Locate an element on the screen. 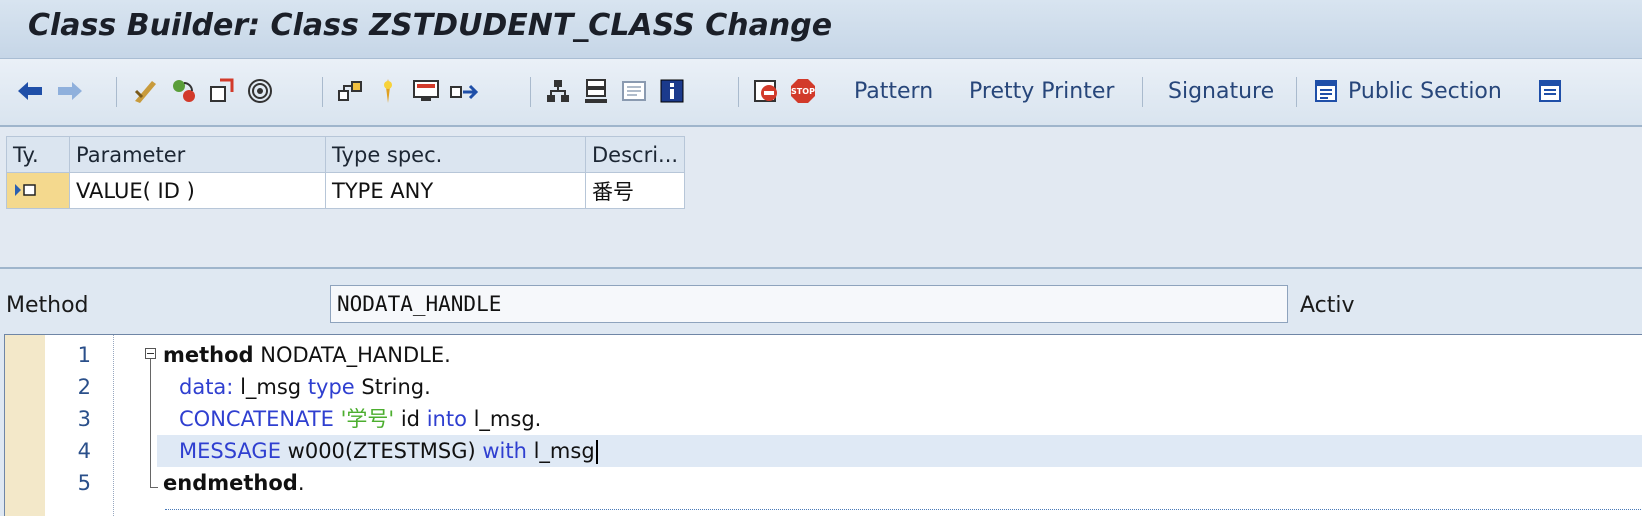 Image resolution: width=1642 pixels, height=516 pixels. line-number: 2 is located at coordinates (84, 387).